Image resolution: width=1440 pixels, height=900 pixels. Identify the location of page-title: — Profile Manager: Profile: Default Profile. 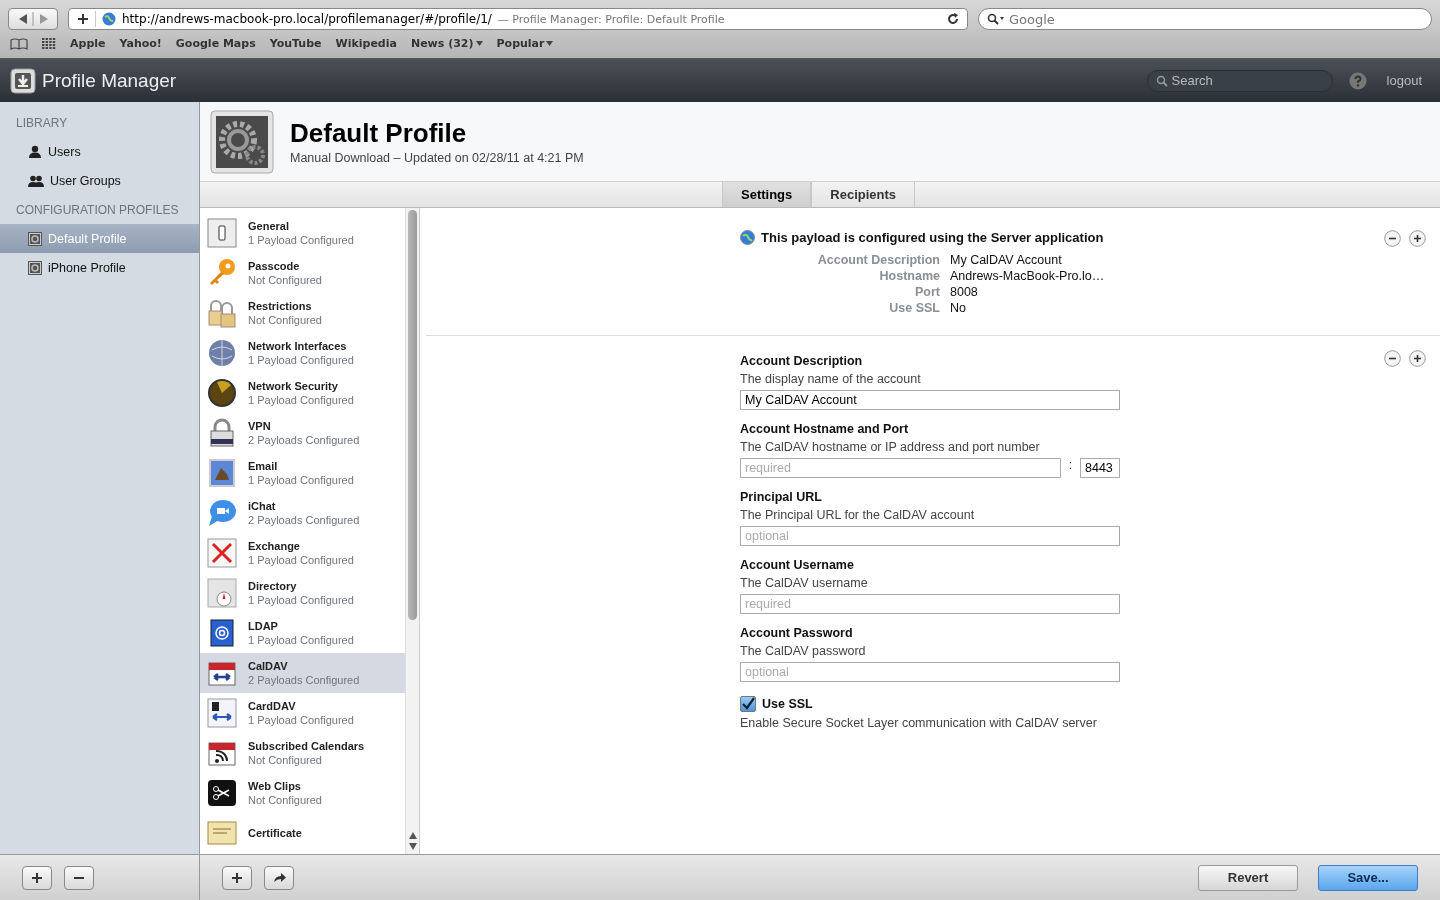
(611, 19).